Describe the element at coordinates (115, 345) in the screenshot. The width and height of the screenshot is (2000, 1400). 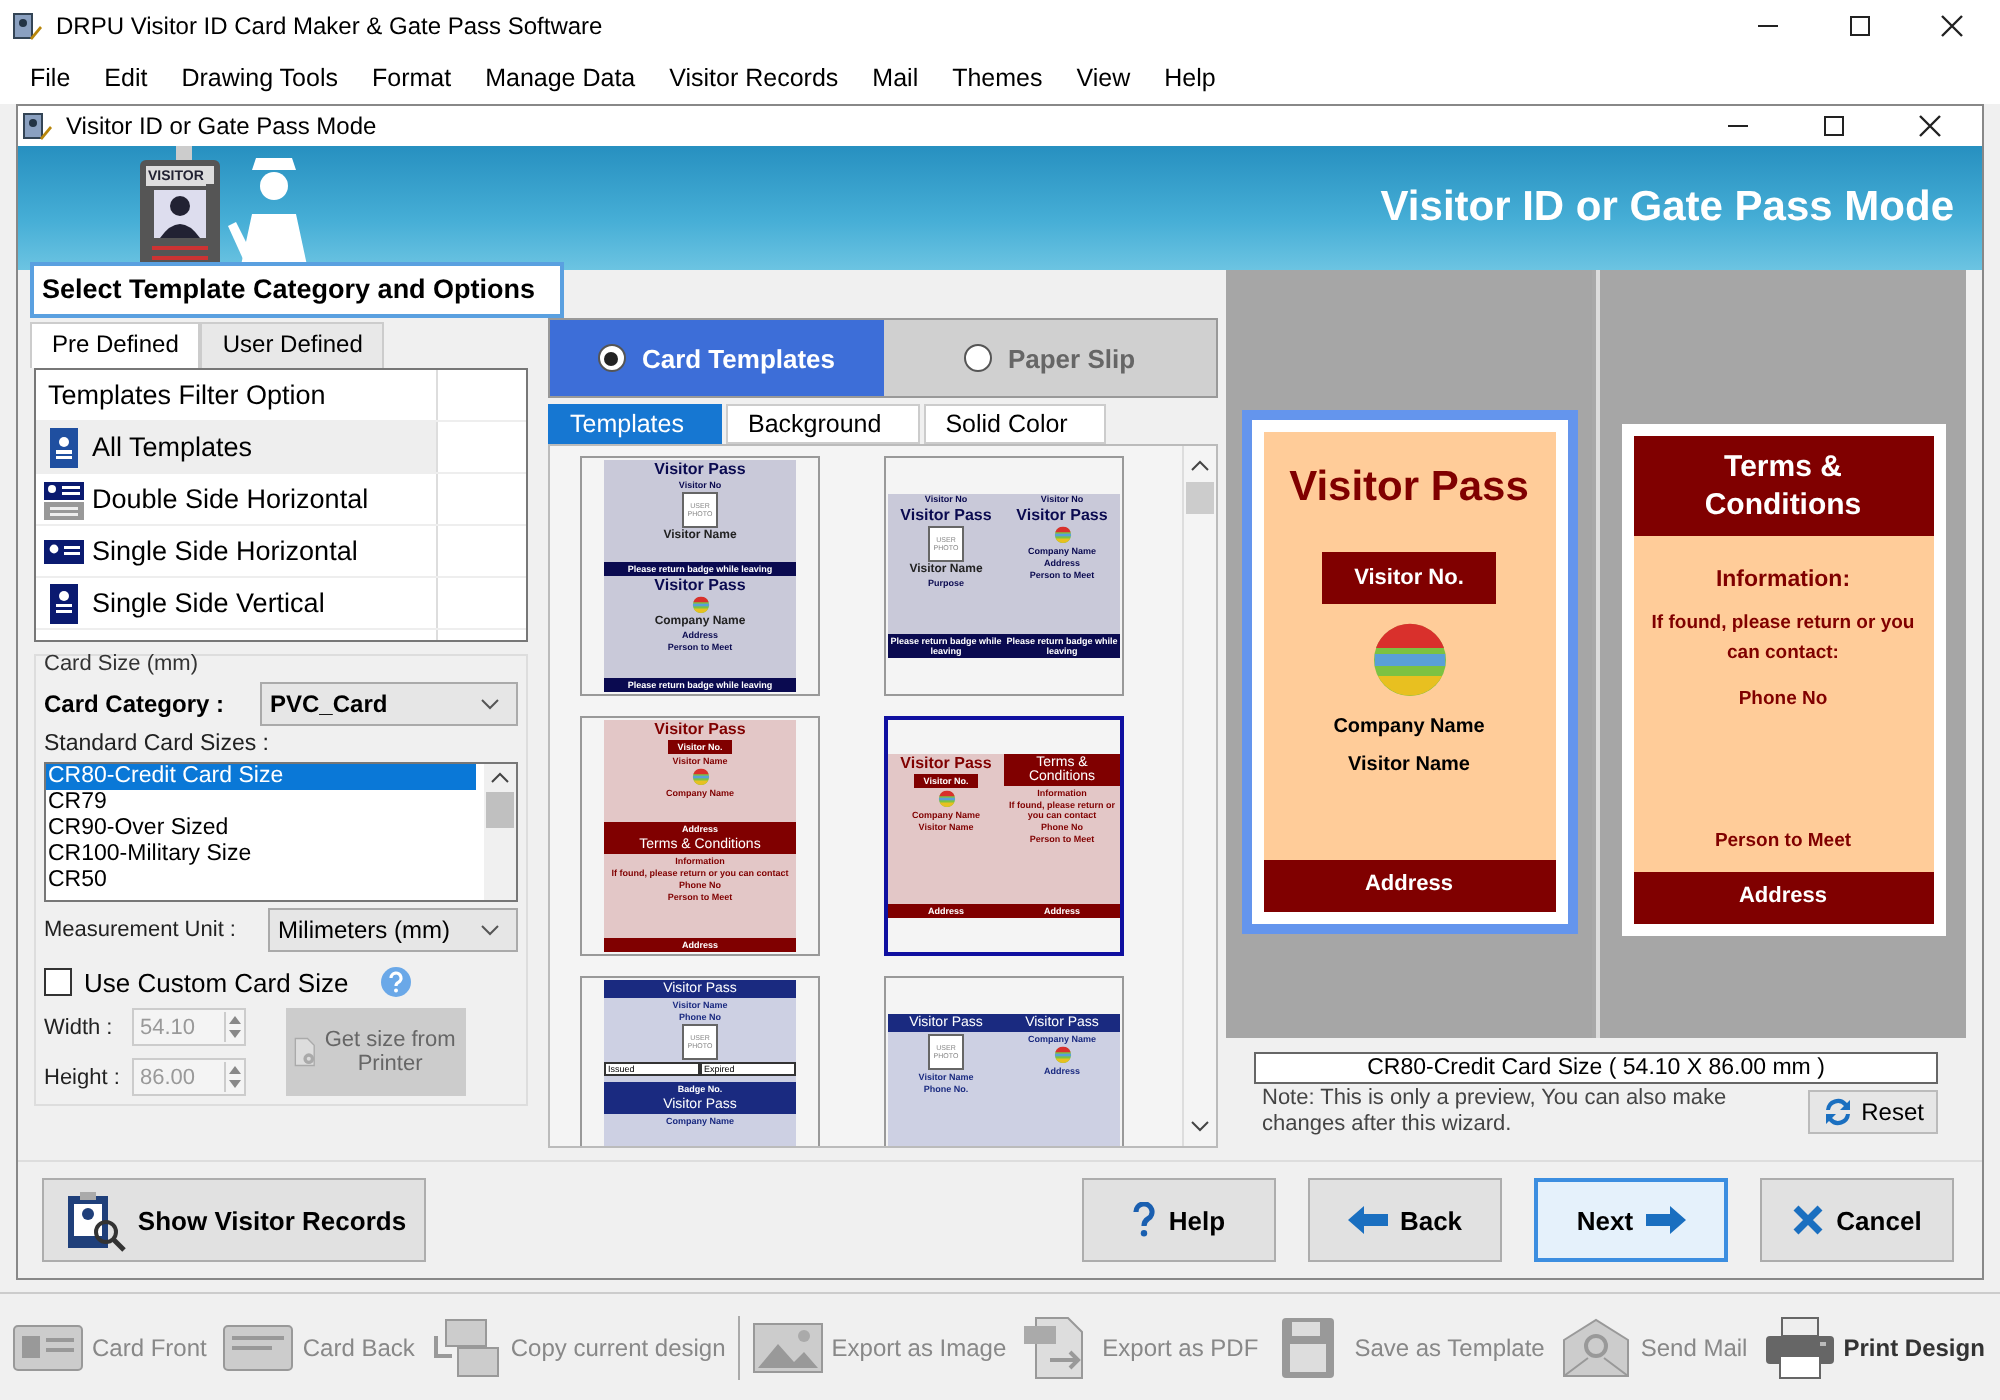
I see `tab: Pre Defined` at that location.